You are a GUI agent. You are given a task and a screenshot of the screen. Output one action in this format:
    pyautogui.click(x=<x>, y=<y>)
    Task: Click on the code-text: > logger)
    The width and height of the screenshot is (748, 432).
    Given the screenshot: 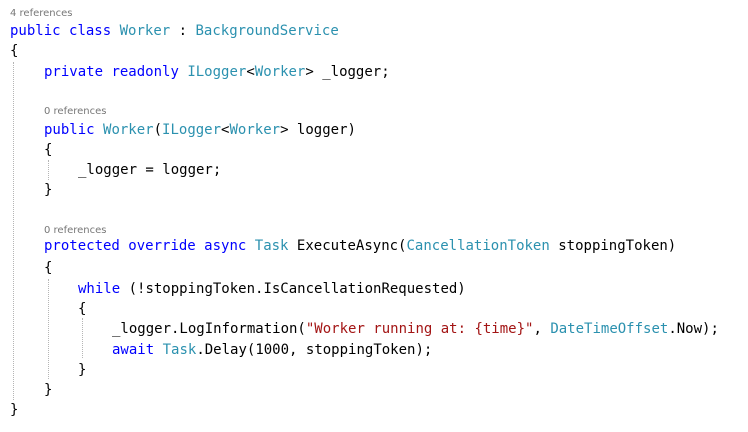 What is the action you would take?
    pyautogui.click(x=318, y=130)
    